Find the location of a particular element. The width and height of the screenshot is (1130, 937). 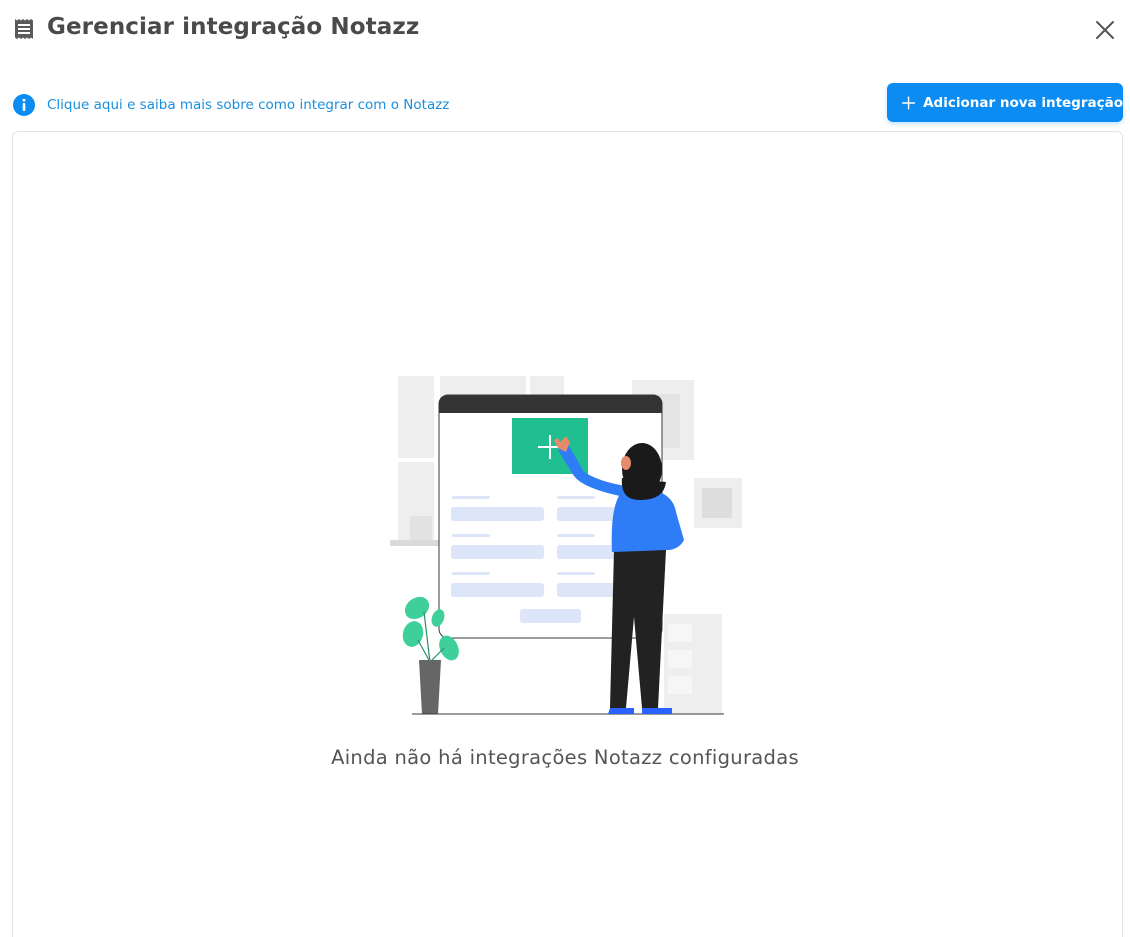

modal-header: Gerenciar integração Notazz is located at coordinates (565, 30).